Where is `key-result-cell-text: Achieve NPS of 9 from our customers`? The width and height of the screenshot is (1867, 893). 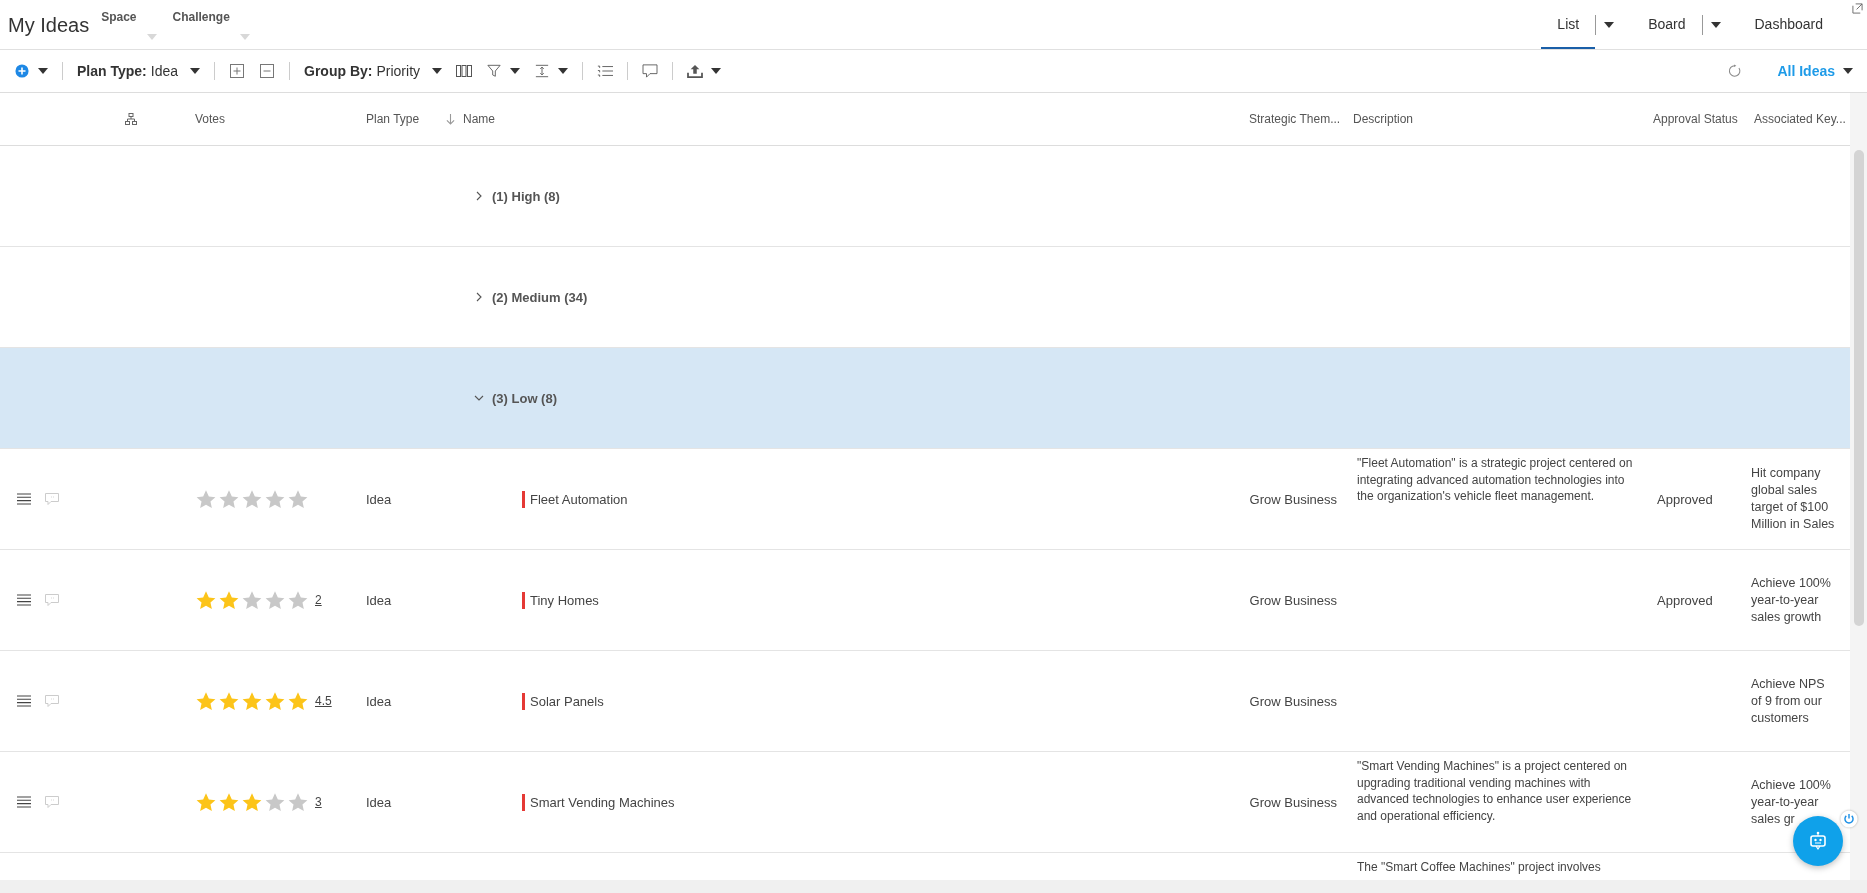
key-result-cell-text: Achieve NPS of 9 from our customers is located at coordinates (1788, 701).